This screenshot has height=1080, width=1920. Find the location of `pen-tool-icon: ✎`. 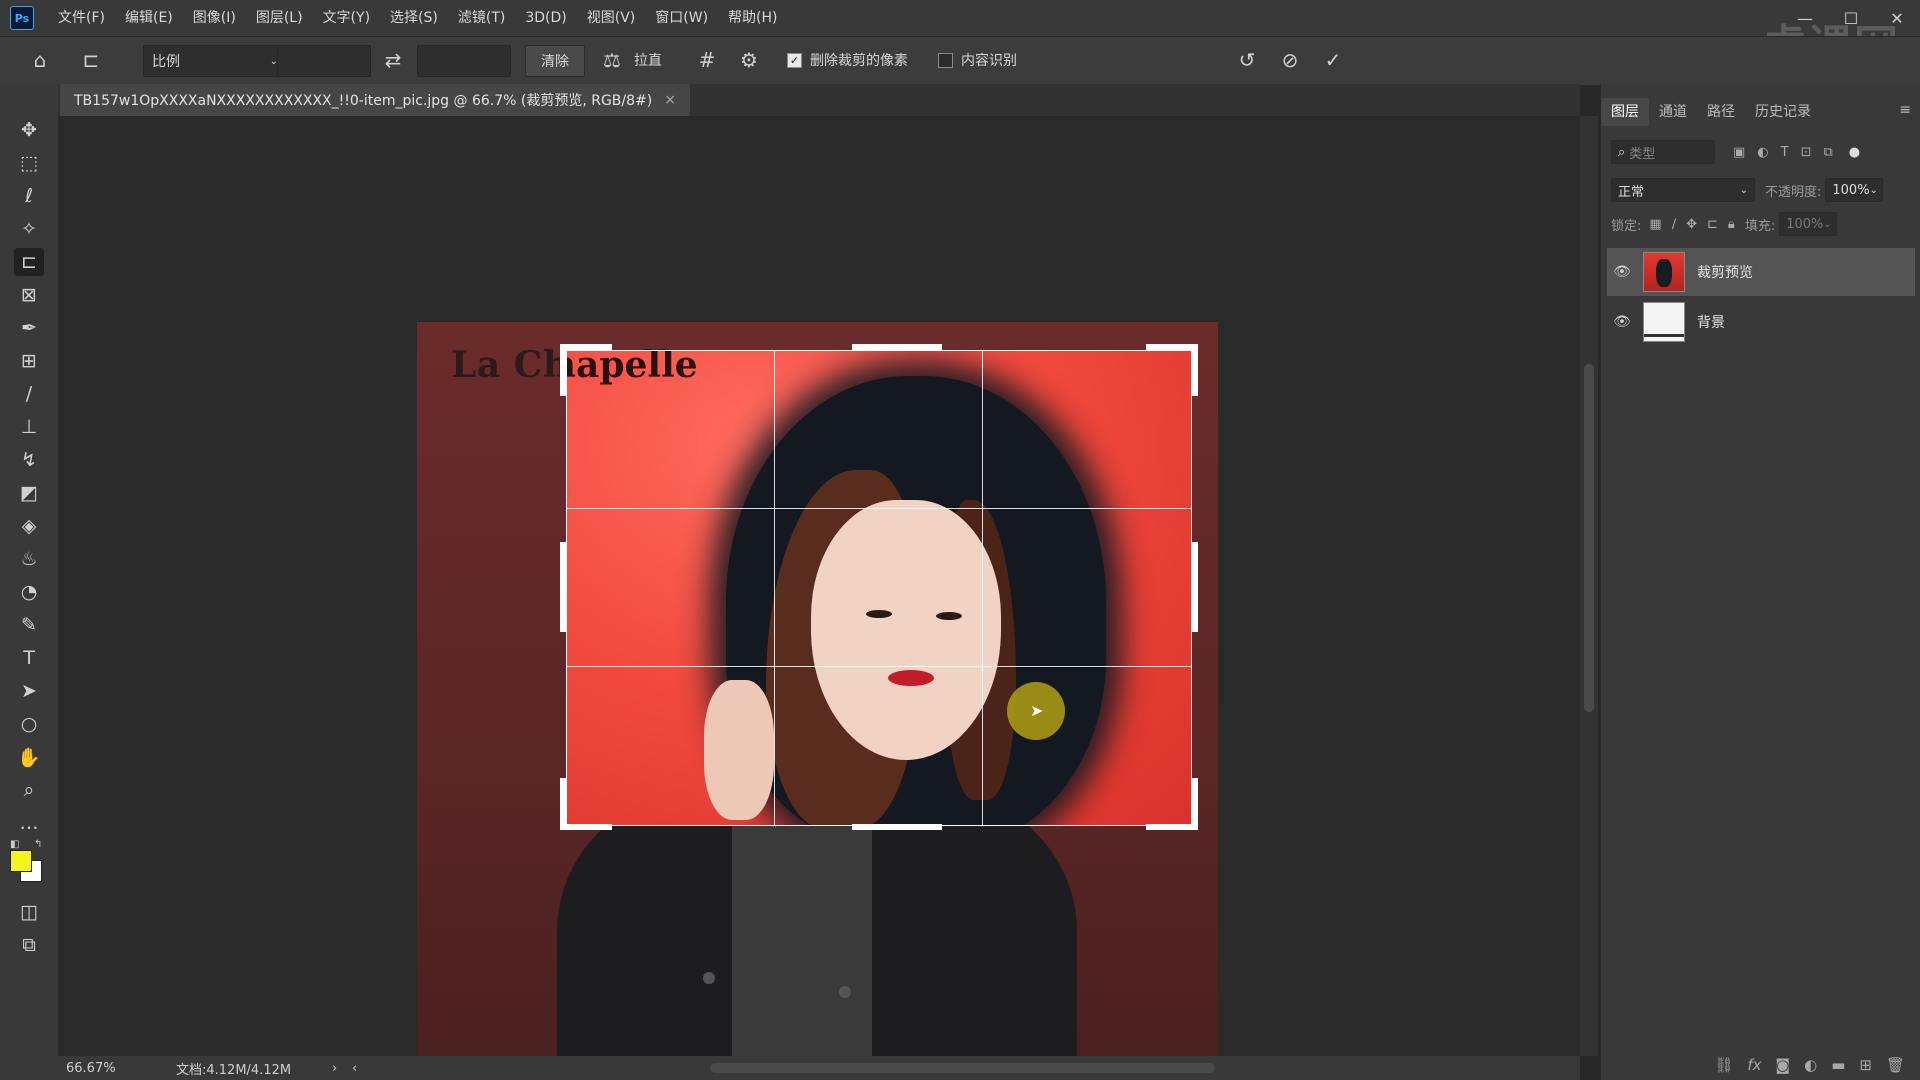

pen-tool-icon: ✎ is located at coordinates (29, 625).